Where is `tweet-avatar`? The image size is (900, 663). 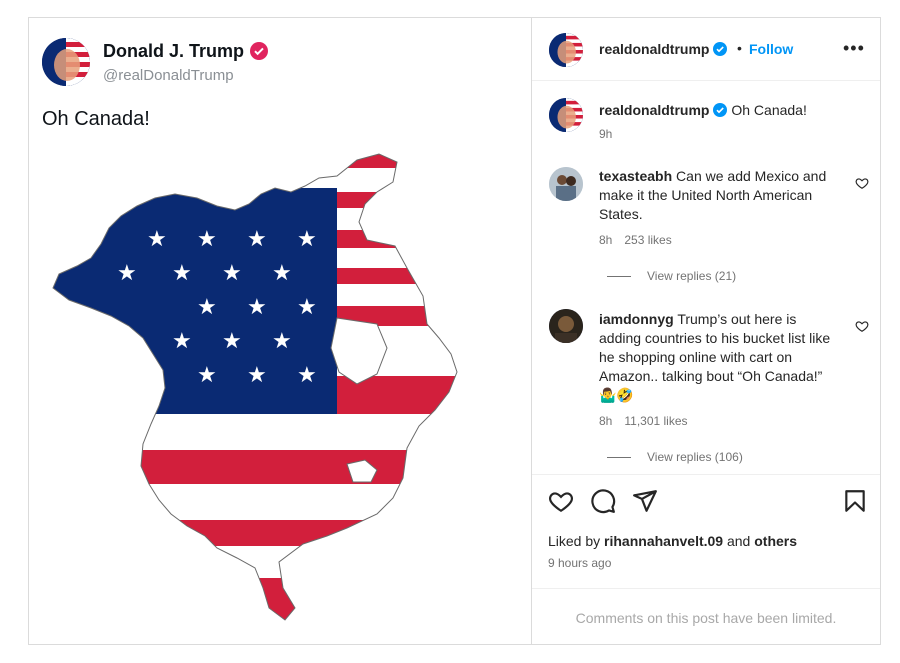 tweet-avatar is located at coordinates (66, 62).